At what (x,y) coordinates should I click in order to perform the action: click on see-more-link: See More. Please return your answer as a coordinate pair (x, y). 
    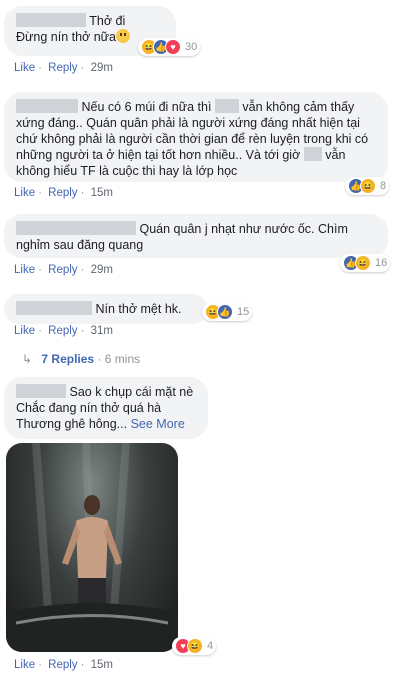
    Looking at the image, I should click on (158, 424).